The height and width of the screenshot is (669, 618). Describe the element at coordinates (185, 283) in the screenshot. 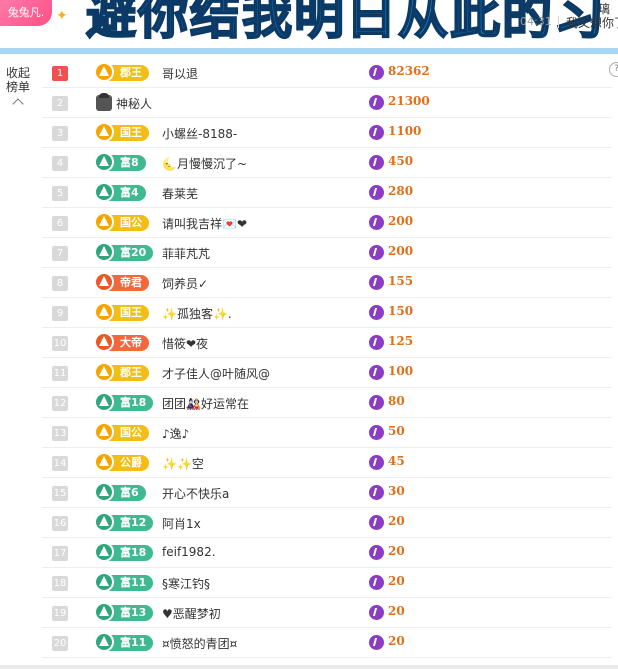

I see `user-name: 饲养员✓` at that location.